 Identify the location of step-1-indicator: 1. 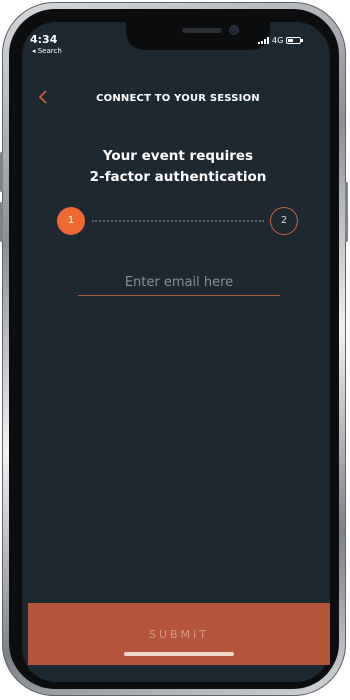
(71, 221).